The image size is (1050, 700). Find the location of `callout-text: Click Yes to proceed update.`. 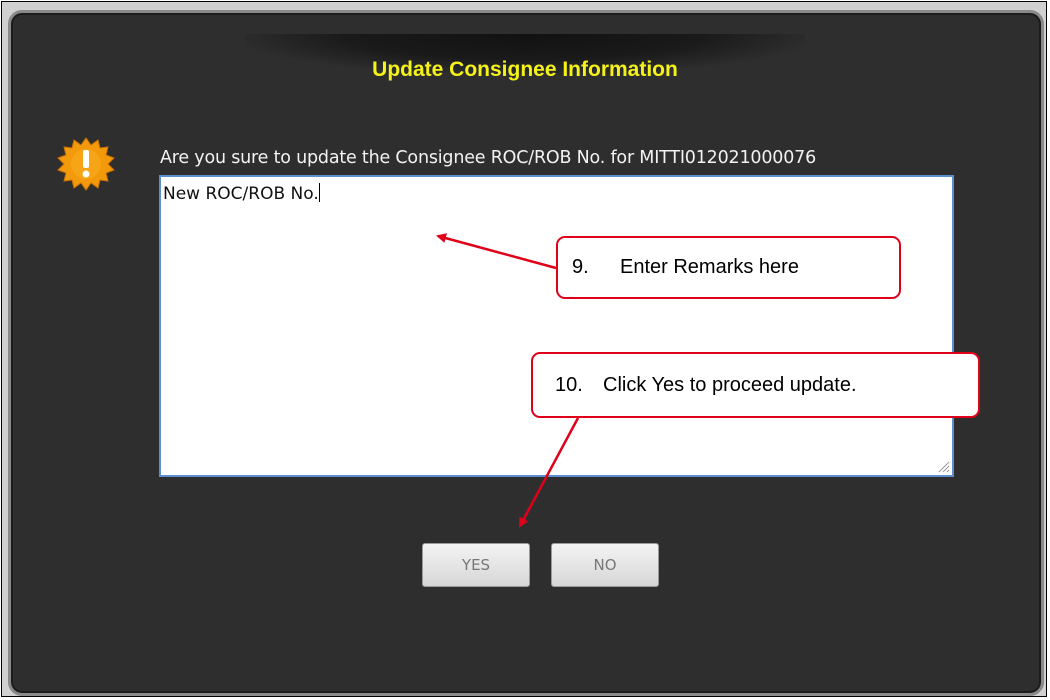

callout-text: Click Yes to proceed update. is located at coordinates (730, 384).